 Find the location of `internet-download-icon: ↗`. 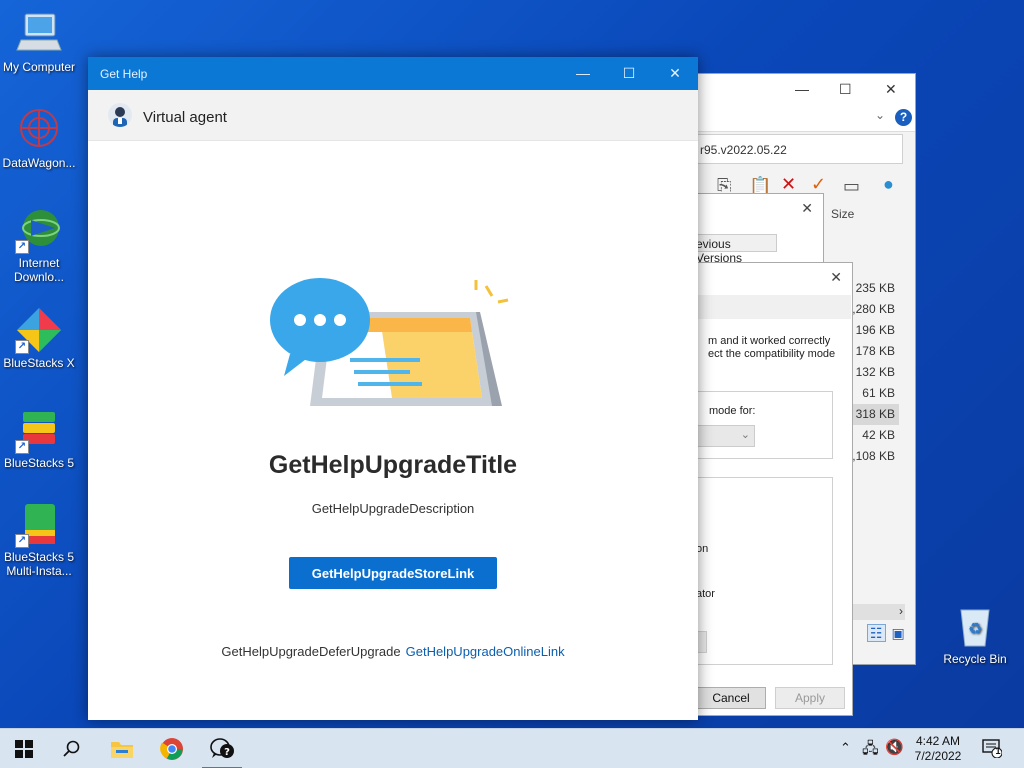

internet-download-icon: ↗ is located at coordinates (39, 230).